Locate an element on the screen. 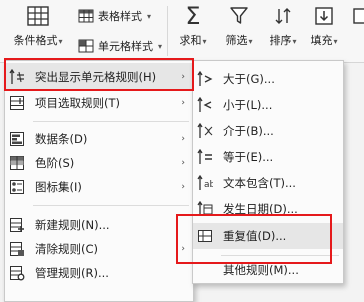 Image resolution: width=364 pixels, height=302 pixels. more-button is located at coordinates (357, 16).